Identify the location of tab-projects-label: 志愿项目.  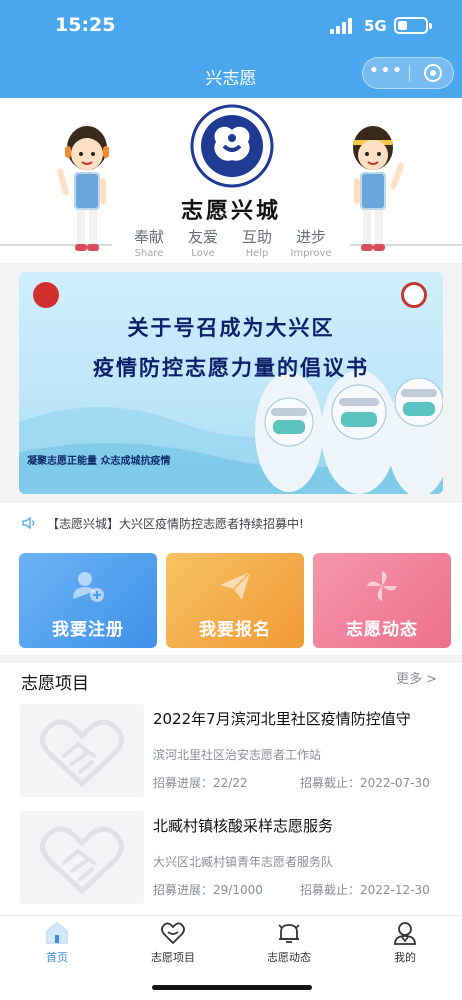
(173, 957).